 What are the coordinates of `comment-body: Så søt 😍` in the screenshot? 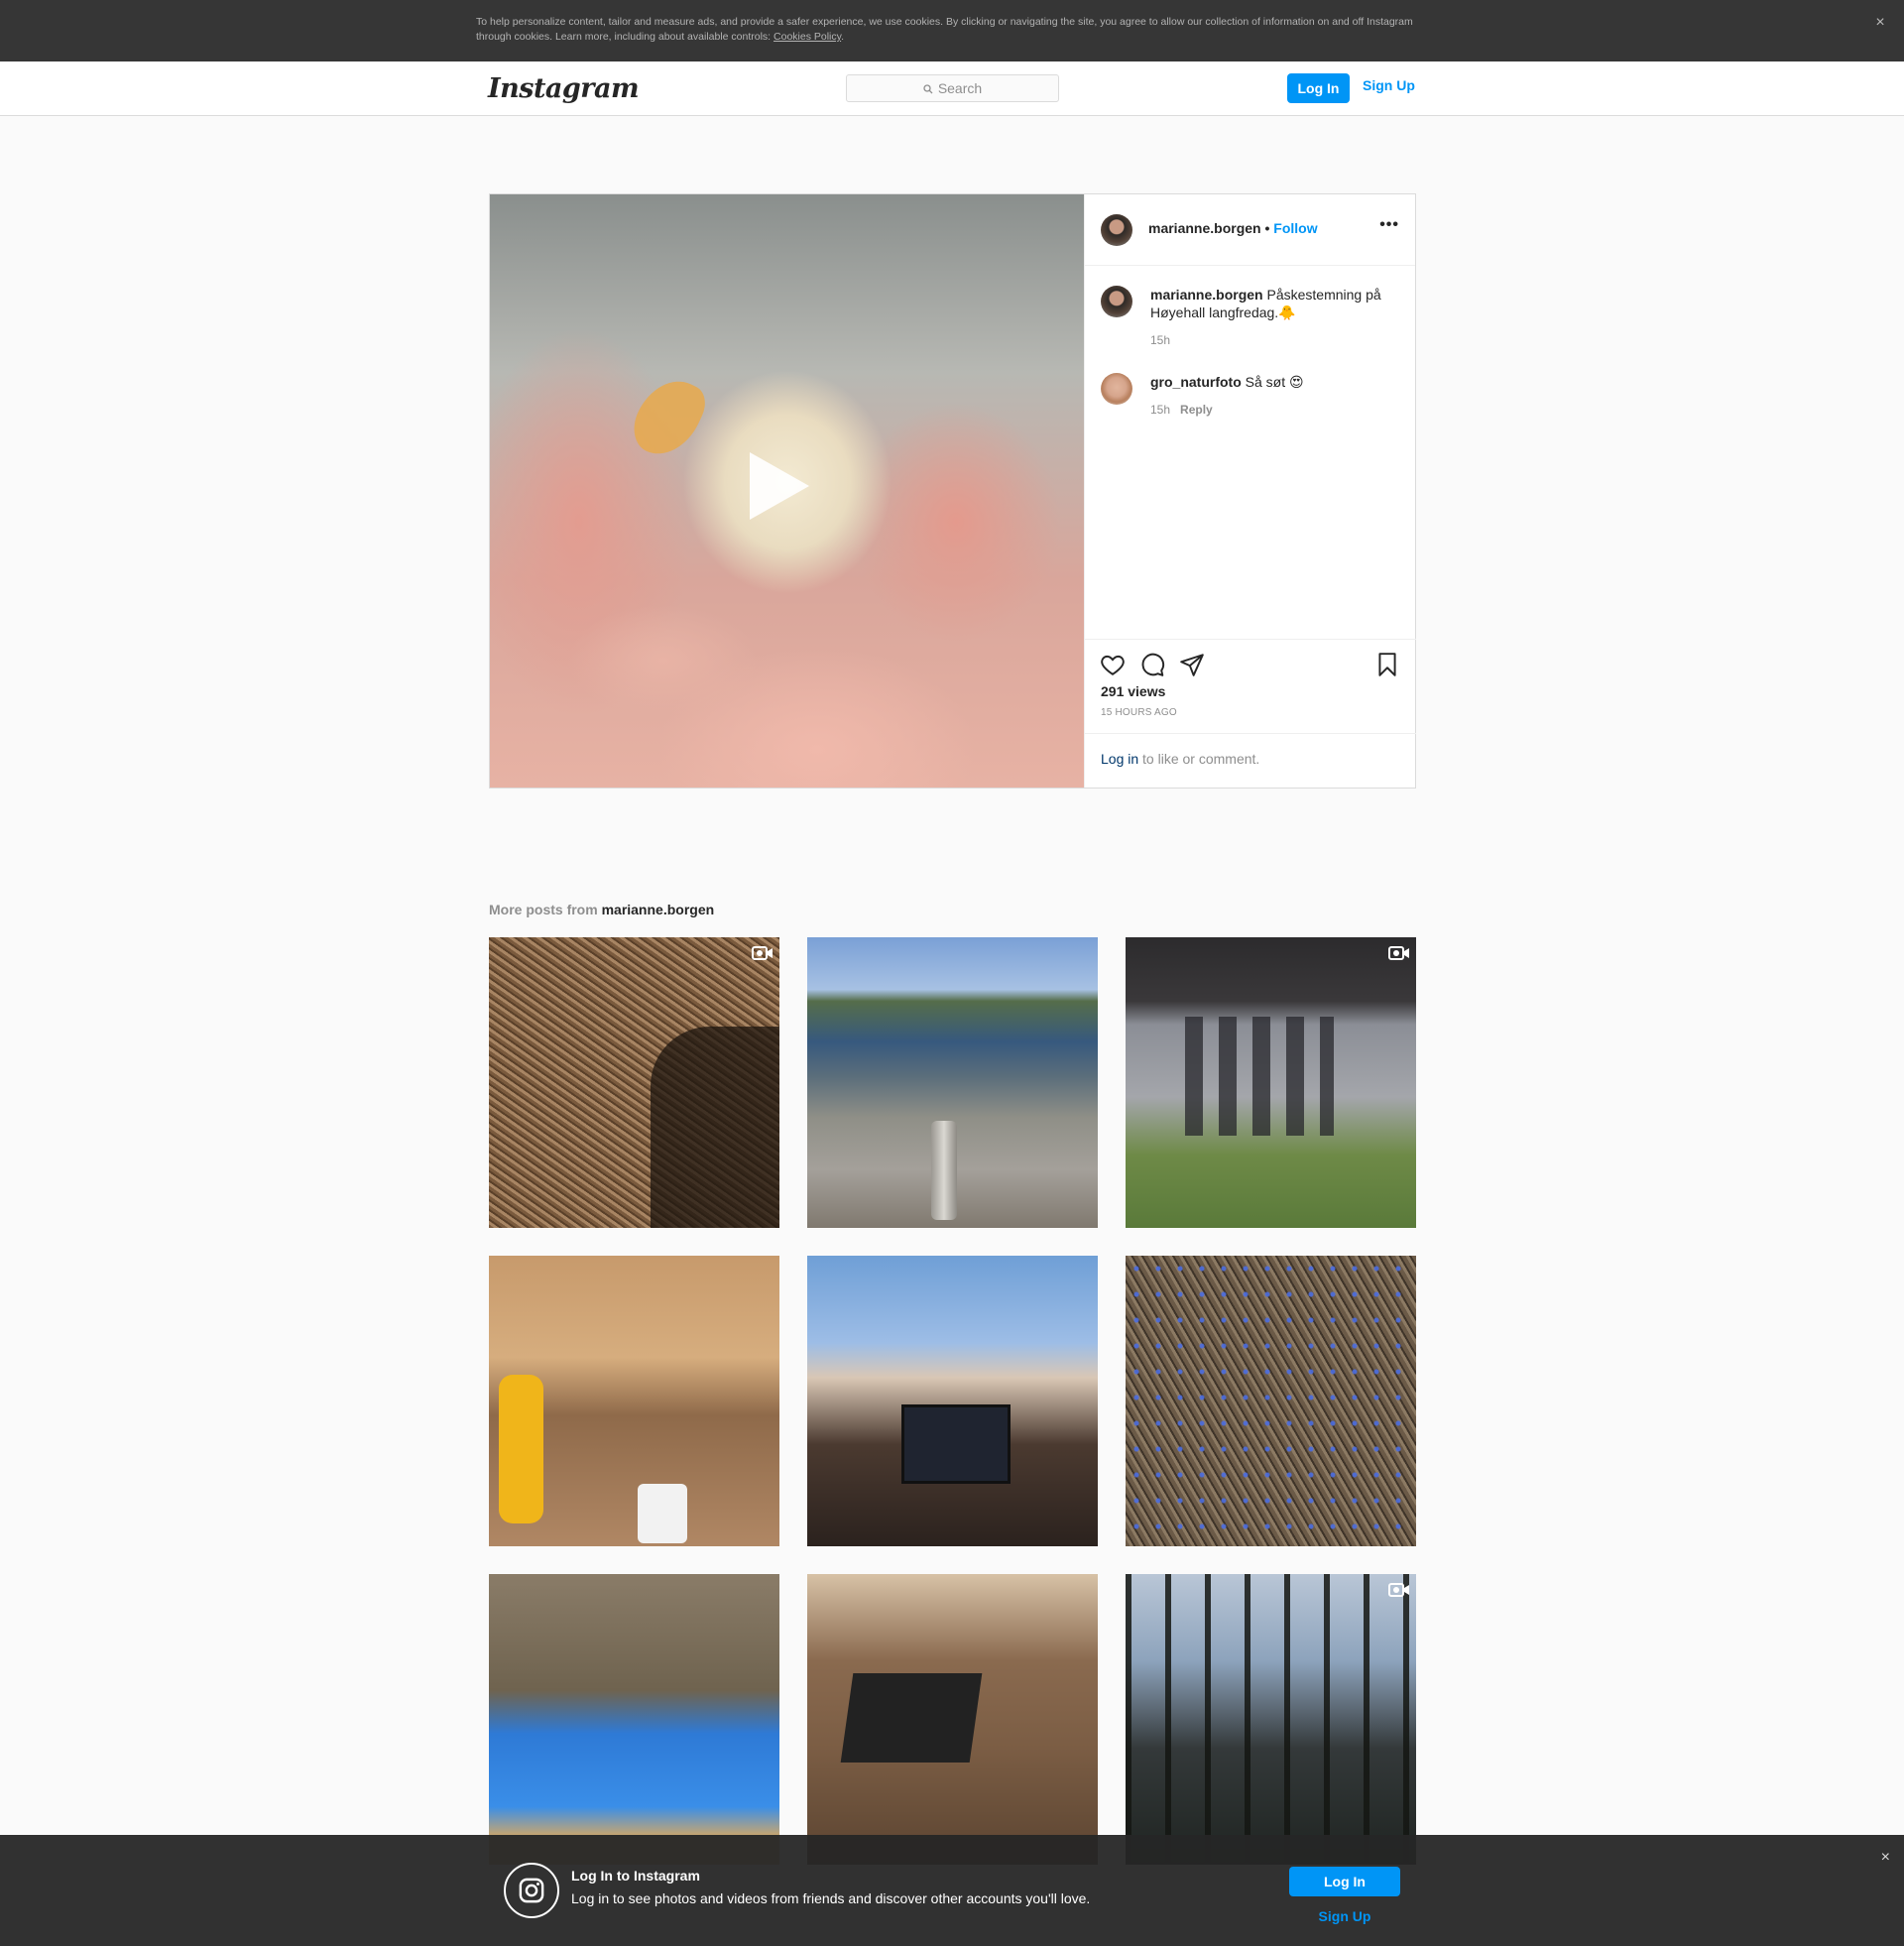 It's located at (1272, 382).